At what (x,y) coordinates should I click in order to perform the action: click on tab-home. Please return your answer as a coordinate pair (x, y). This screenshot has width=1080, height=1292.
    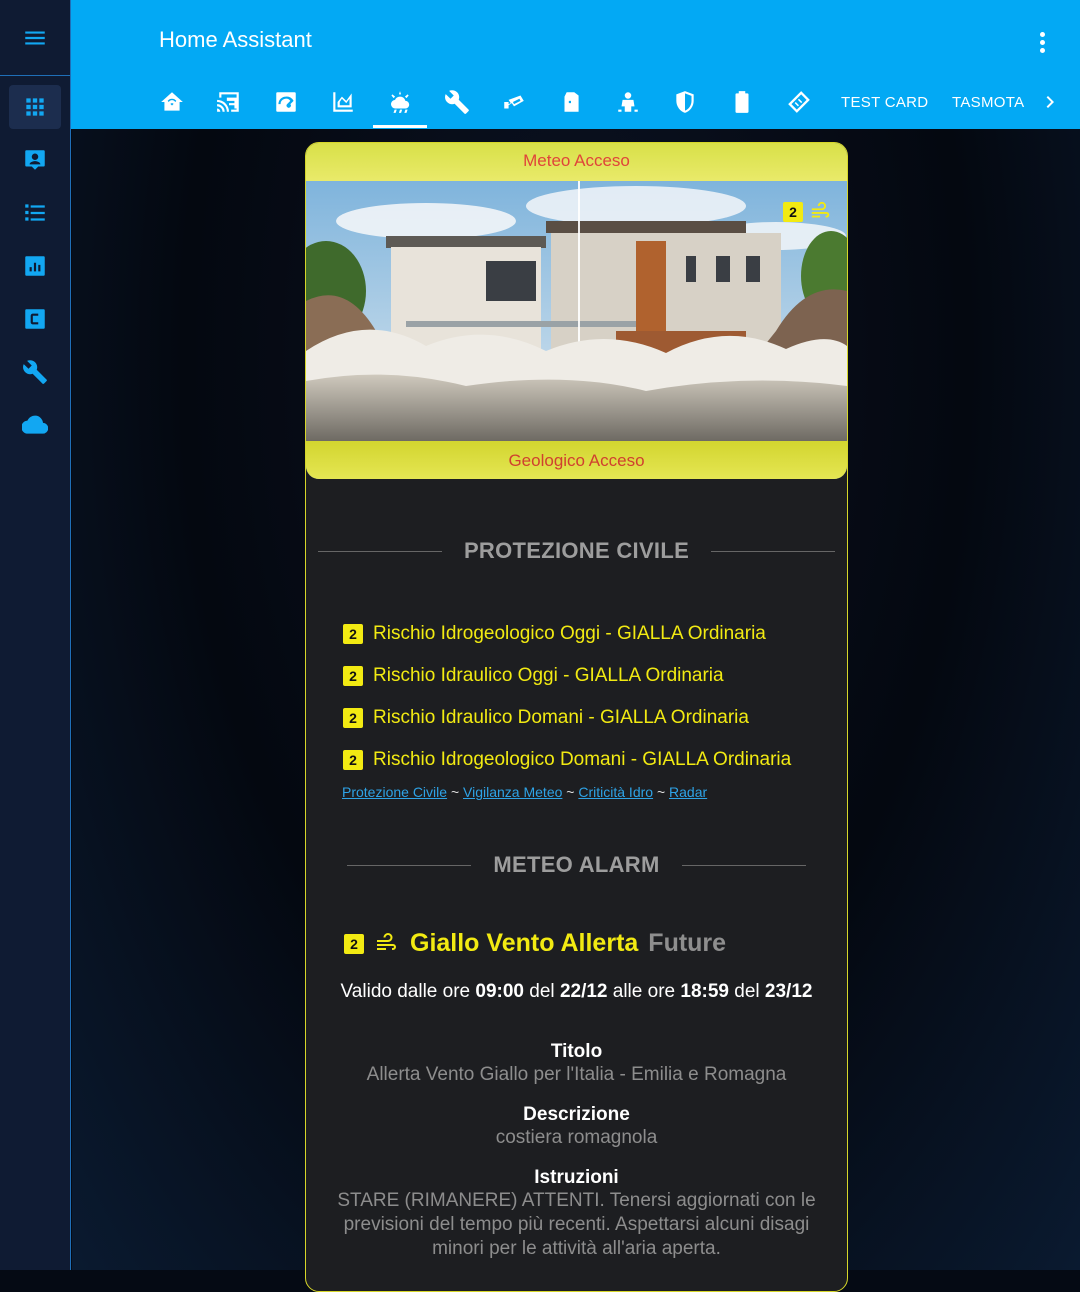
    Looking at the image, I should click on (172, 102).